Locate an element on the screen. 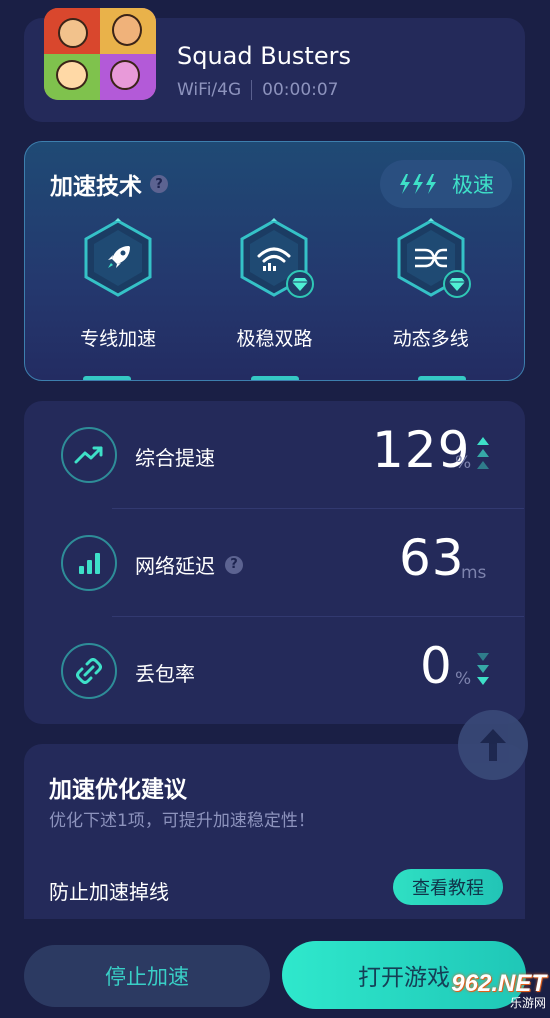 The height and width of the screenshot is (1018, 550). speedup-label: 综合提速 is located at coordinates (175, 458).